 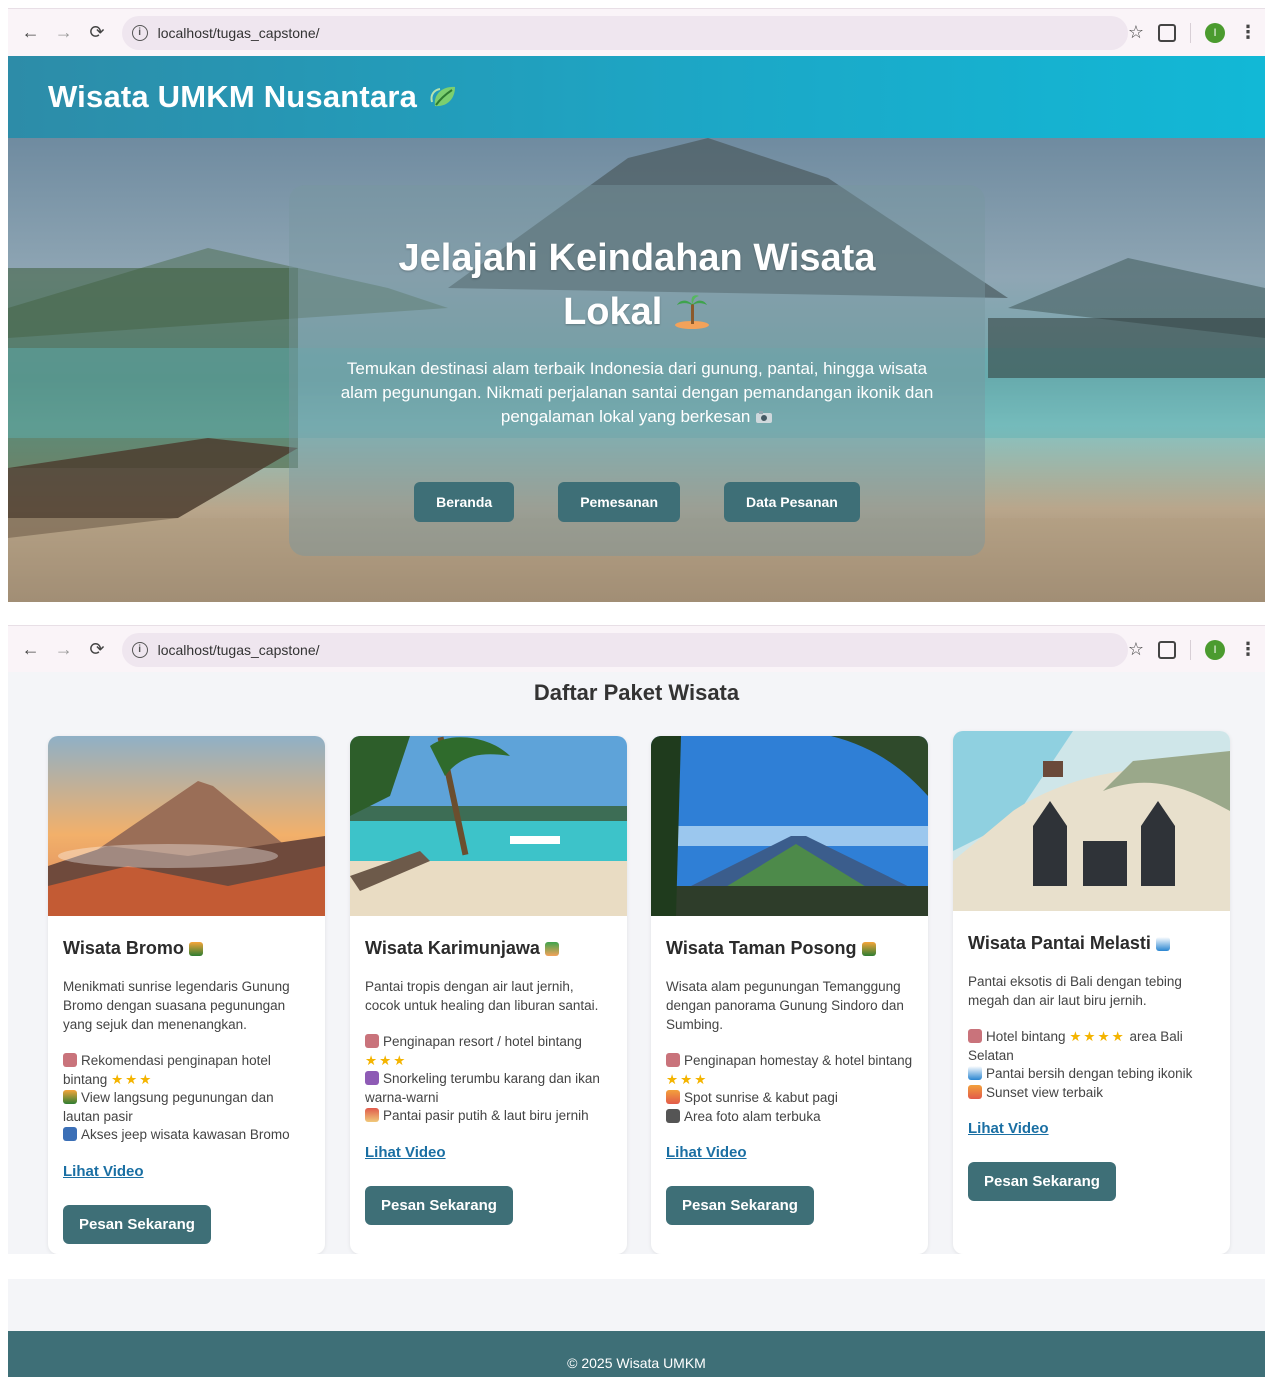 I want to click on snorkel-icon, so click(x=372, y=1078).